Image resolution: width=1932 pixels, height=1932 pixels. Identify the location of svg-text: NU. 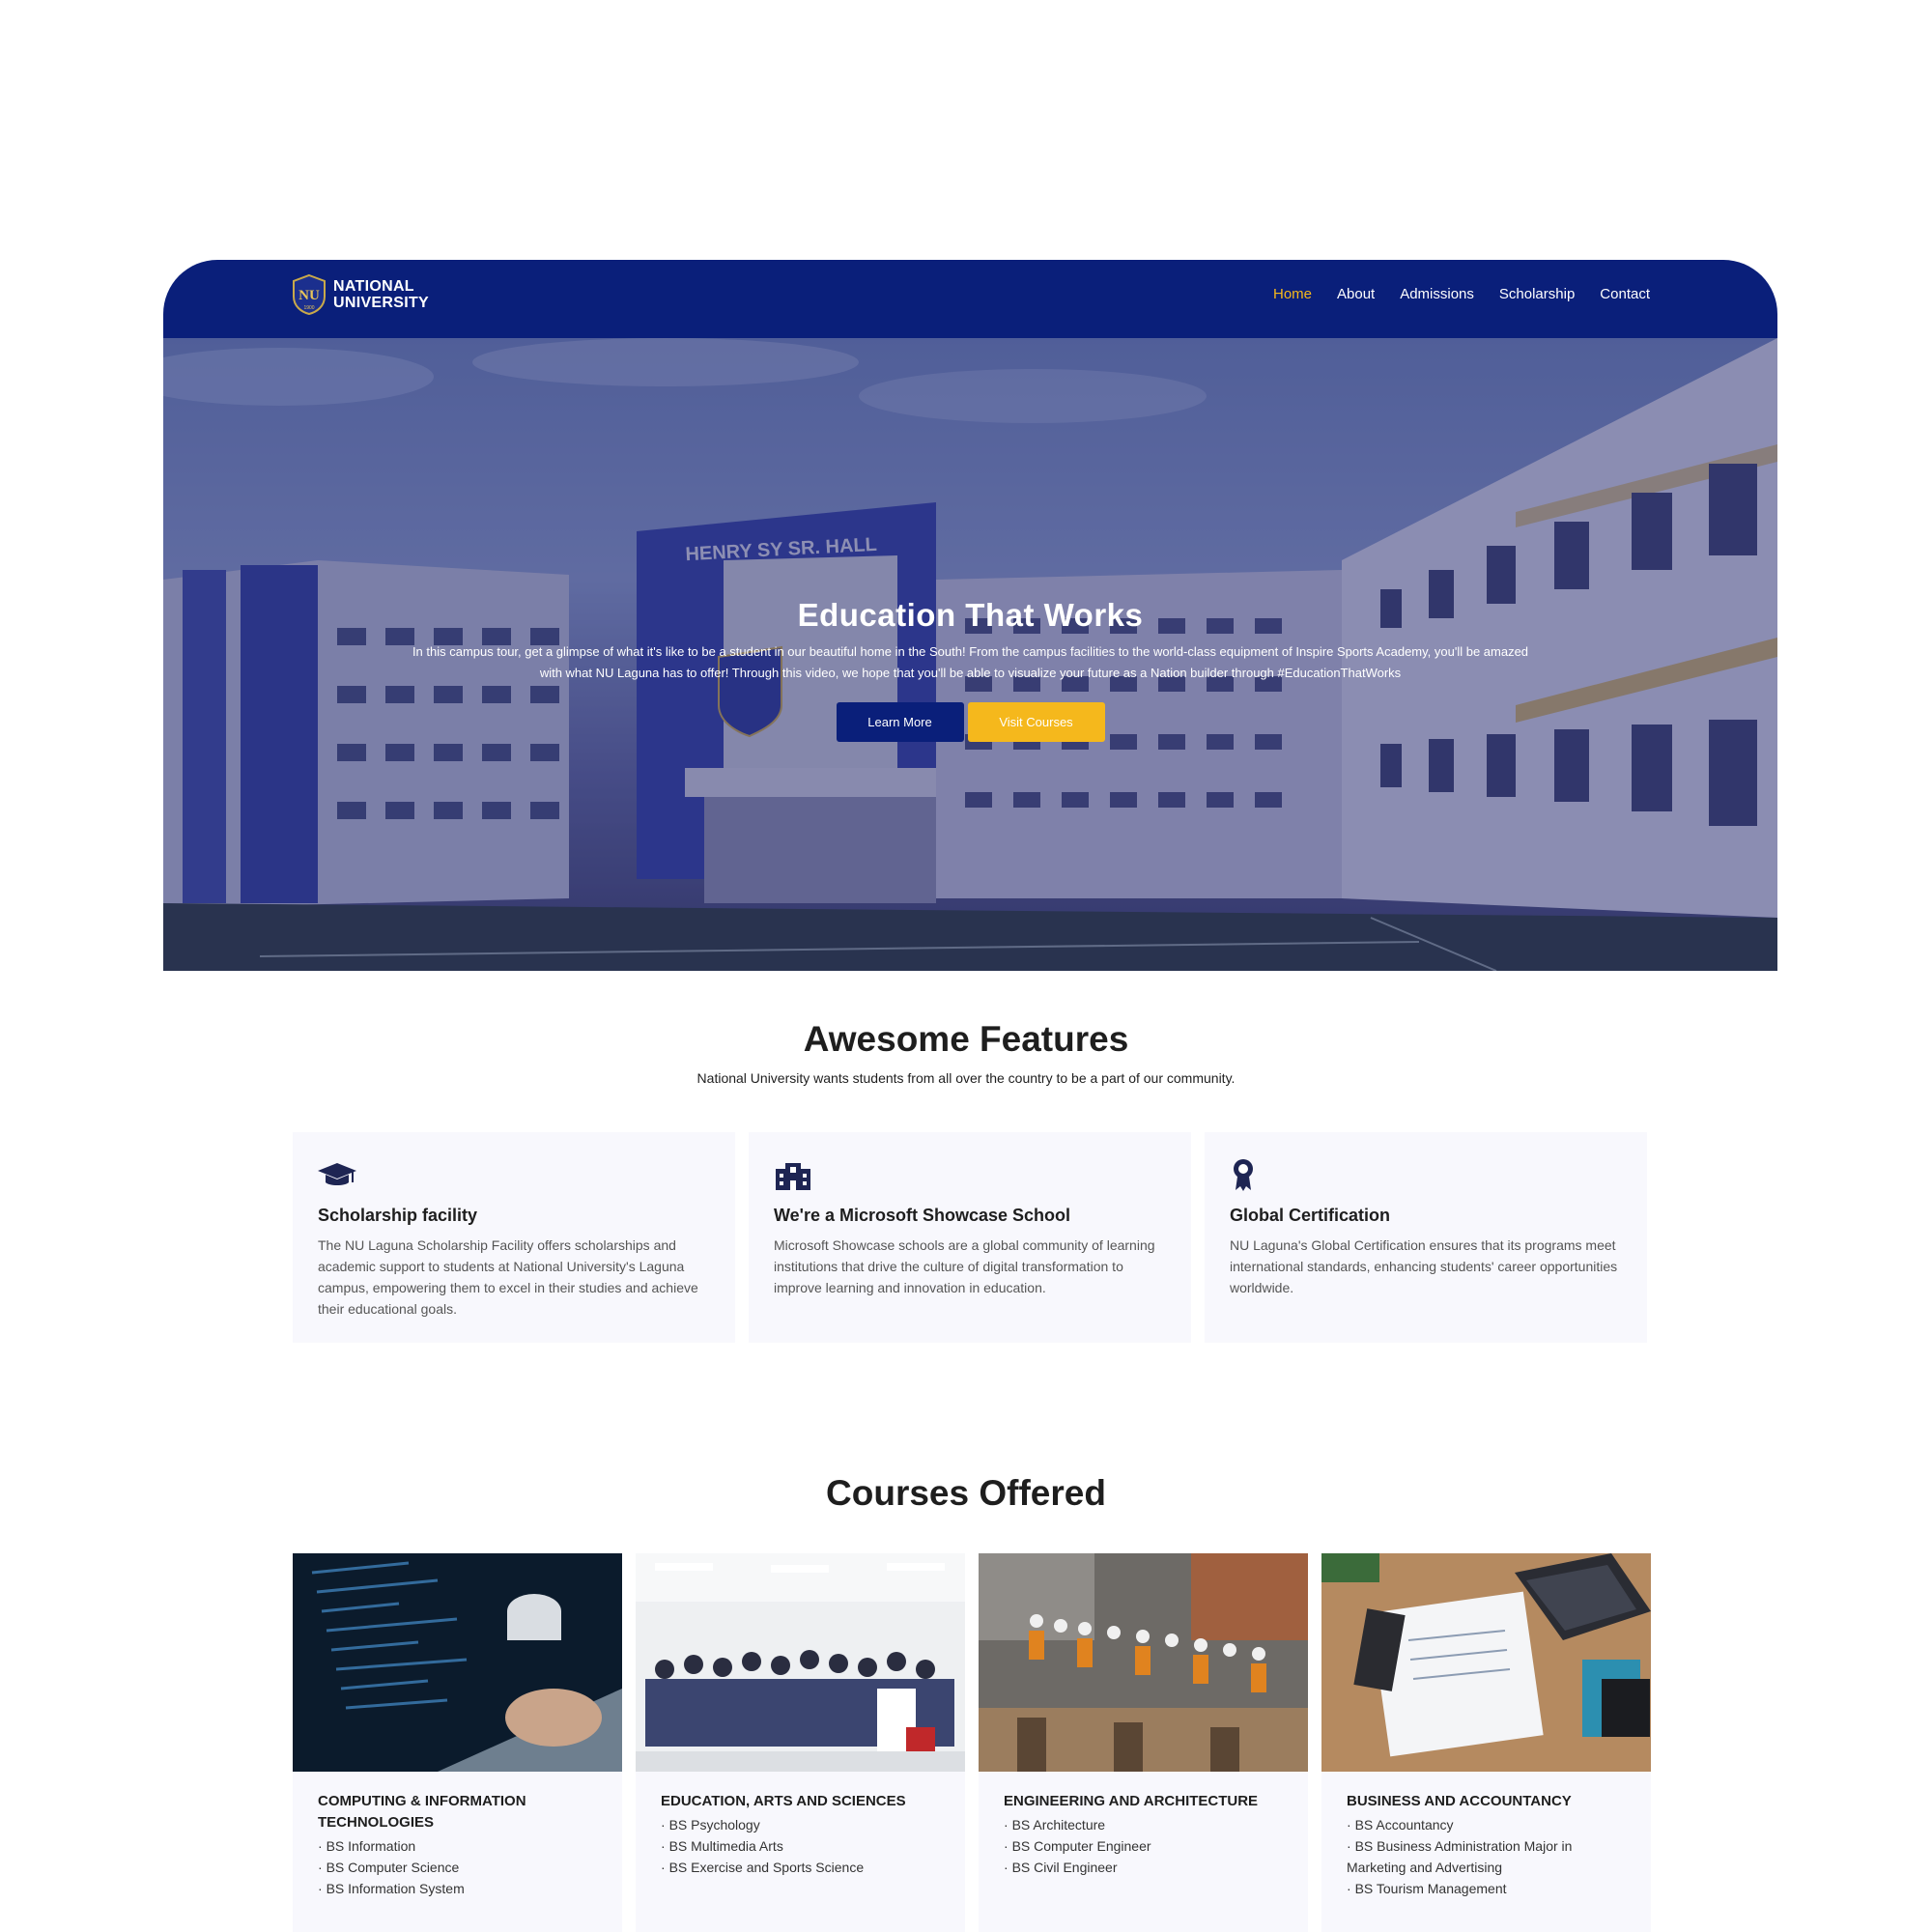
(309, 295).